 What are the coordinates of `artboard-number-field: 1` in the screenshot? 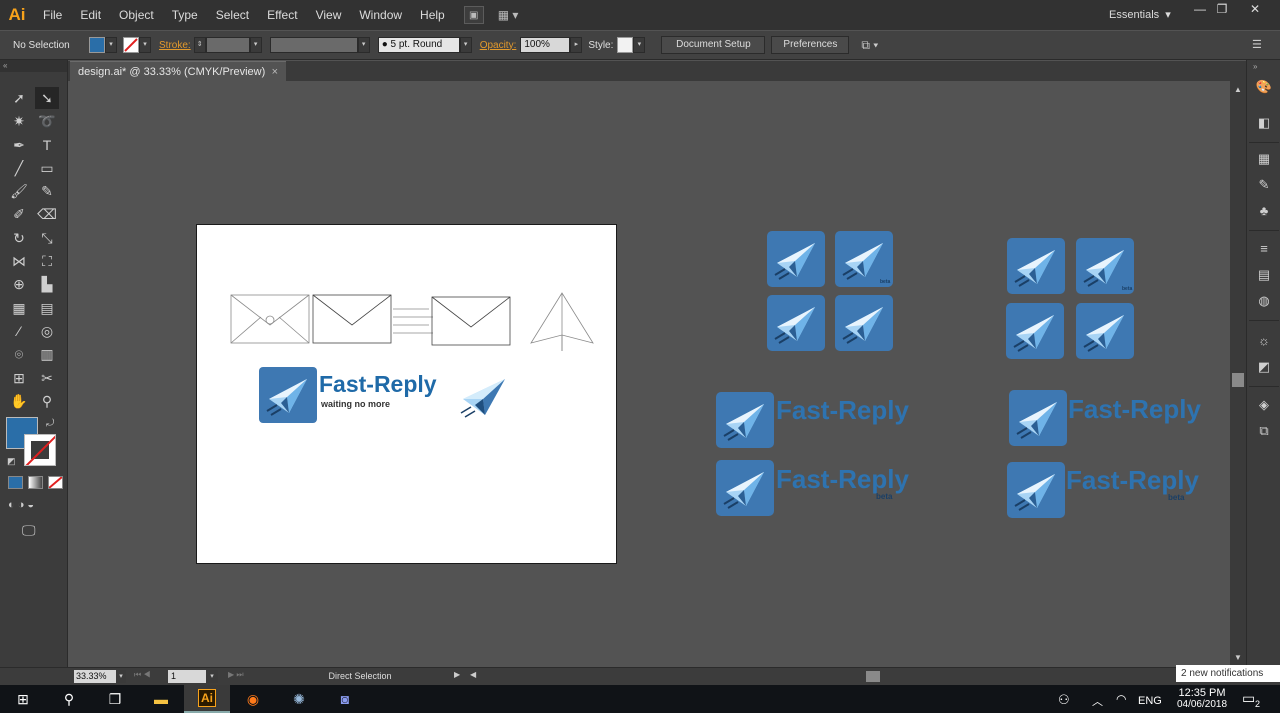 It's located at (187, 676).